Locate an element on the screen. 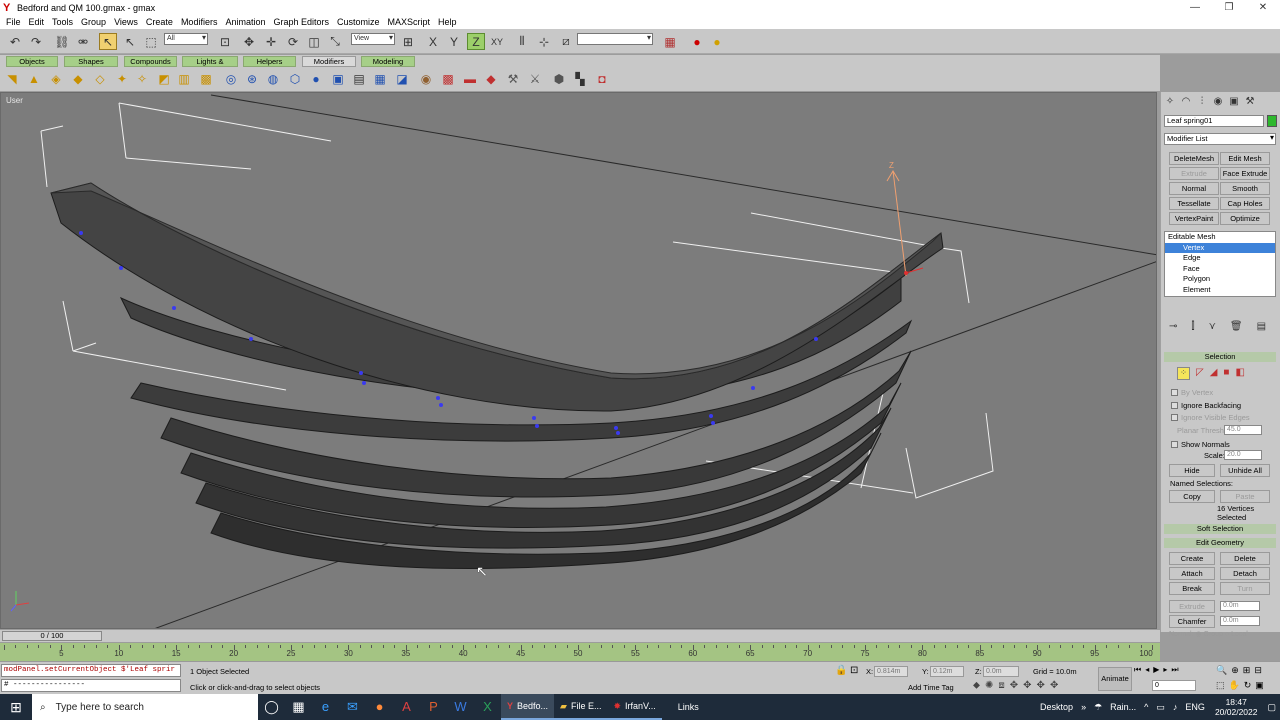  minimize-icon: — is located at coordinates (1195, 7).